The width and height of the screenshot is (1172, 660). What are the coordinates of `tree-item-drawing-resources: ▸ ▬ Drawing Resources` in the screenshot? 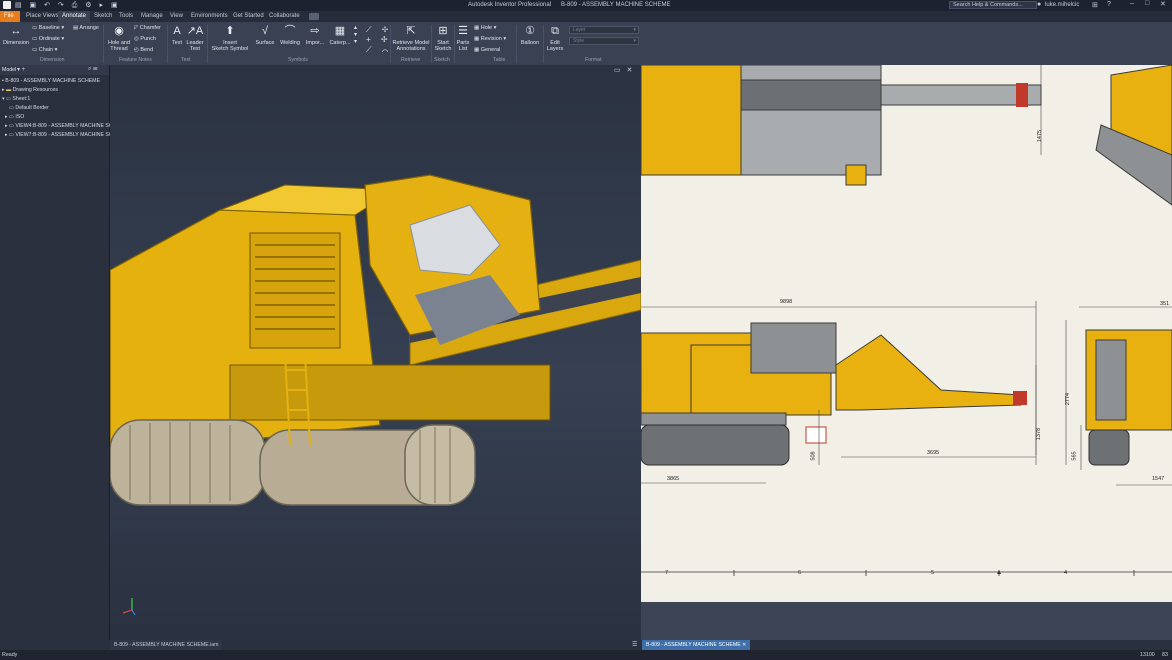 It's located at (30, 90).